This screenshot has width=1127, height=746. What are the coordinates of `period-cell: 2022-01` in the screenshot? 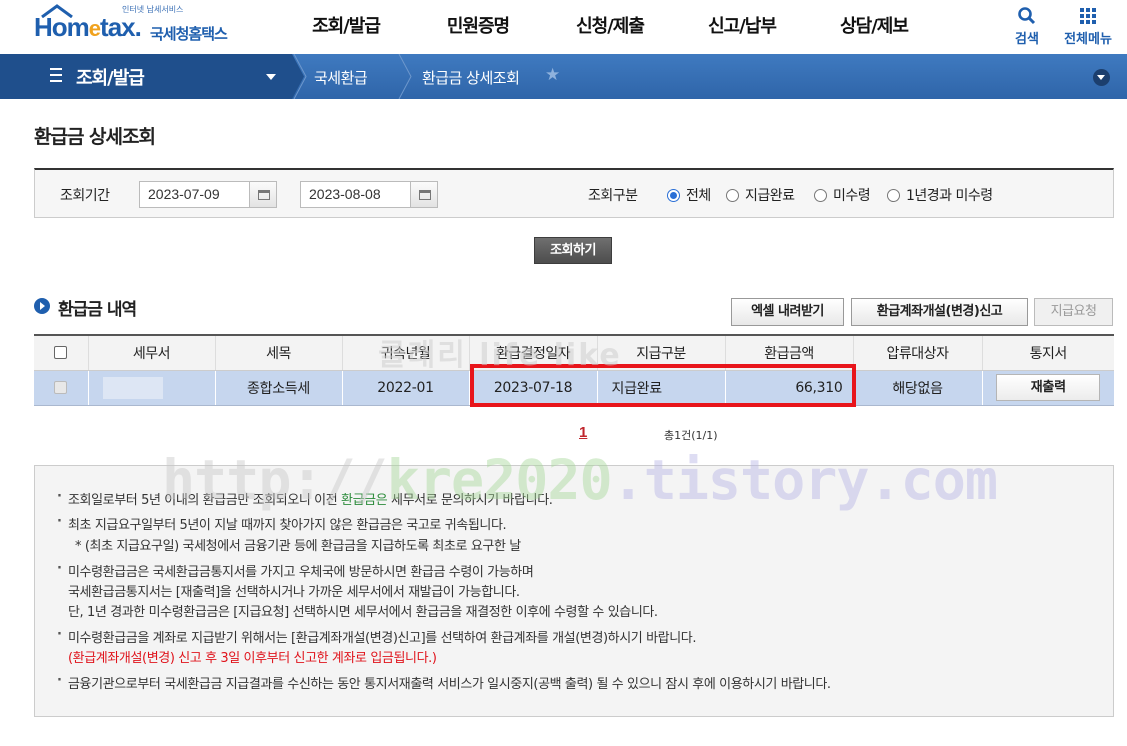 It's located at (405, 388).